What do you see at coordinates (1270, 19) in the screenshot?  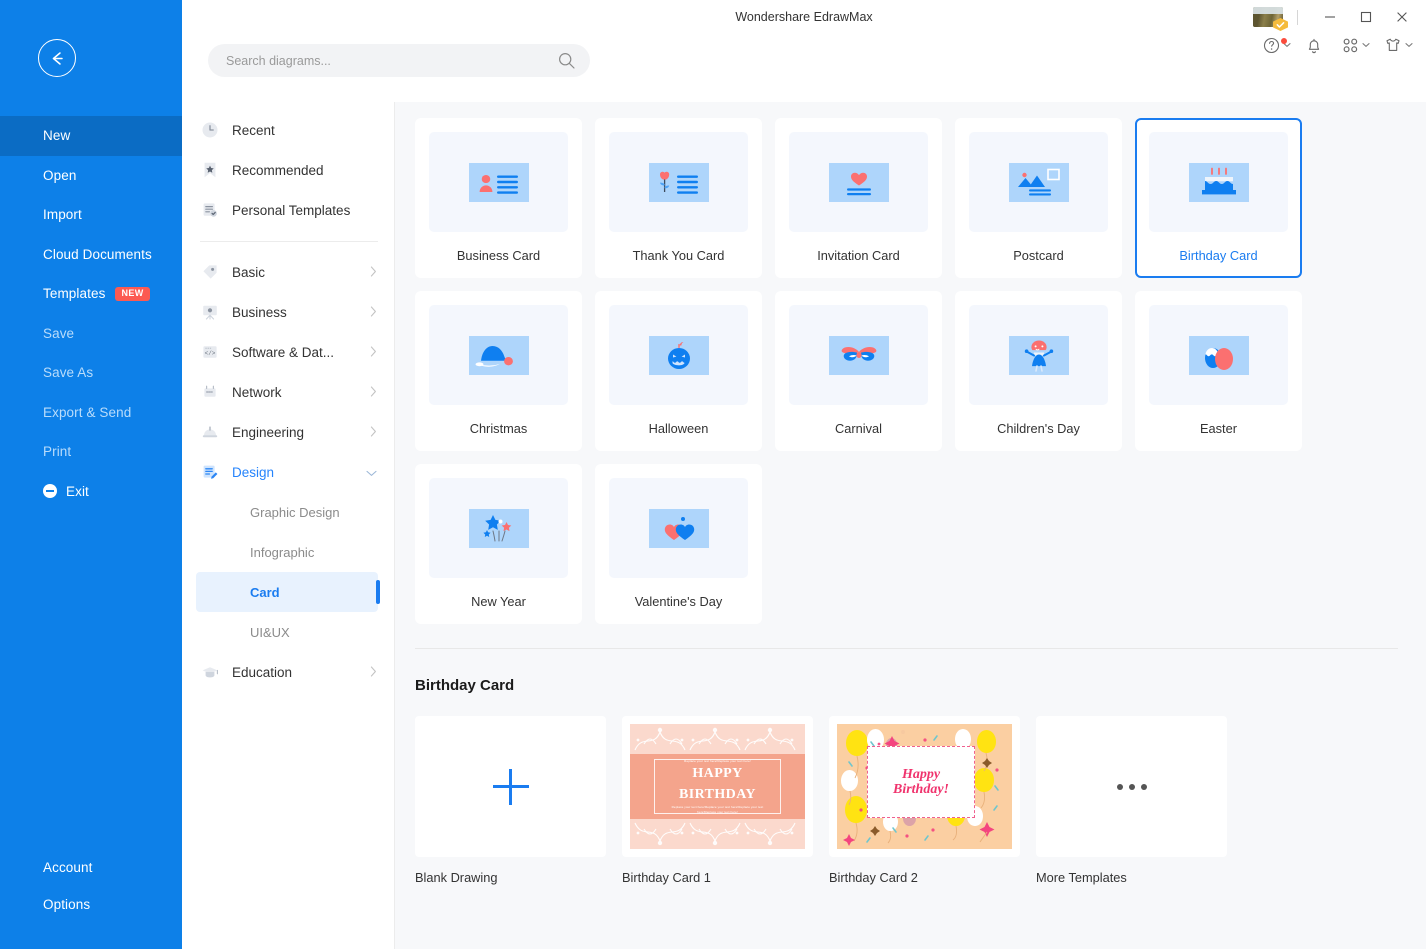 I see `avatar` at bounding box center [1270, 19].